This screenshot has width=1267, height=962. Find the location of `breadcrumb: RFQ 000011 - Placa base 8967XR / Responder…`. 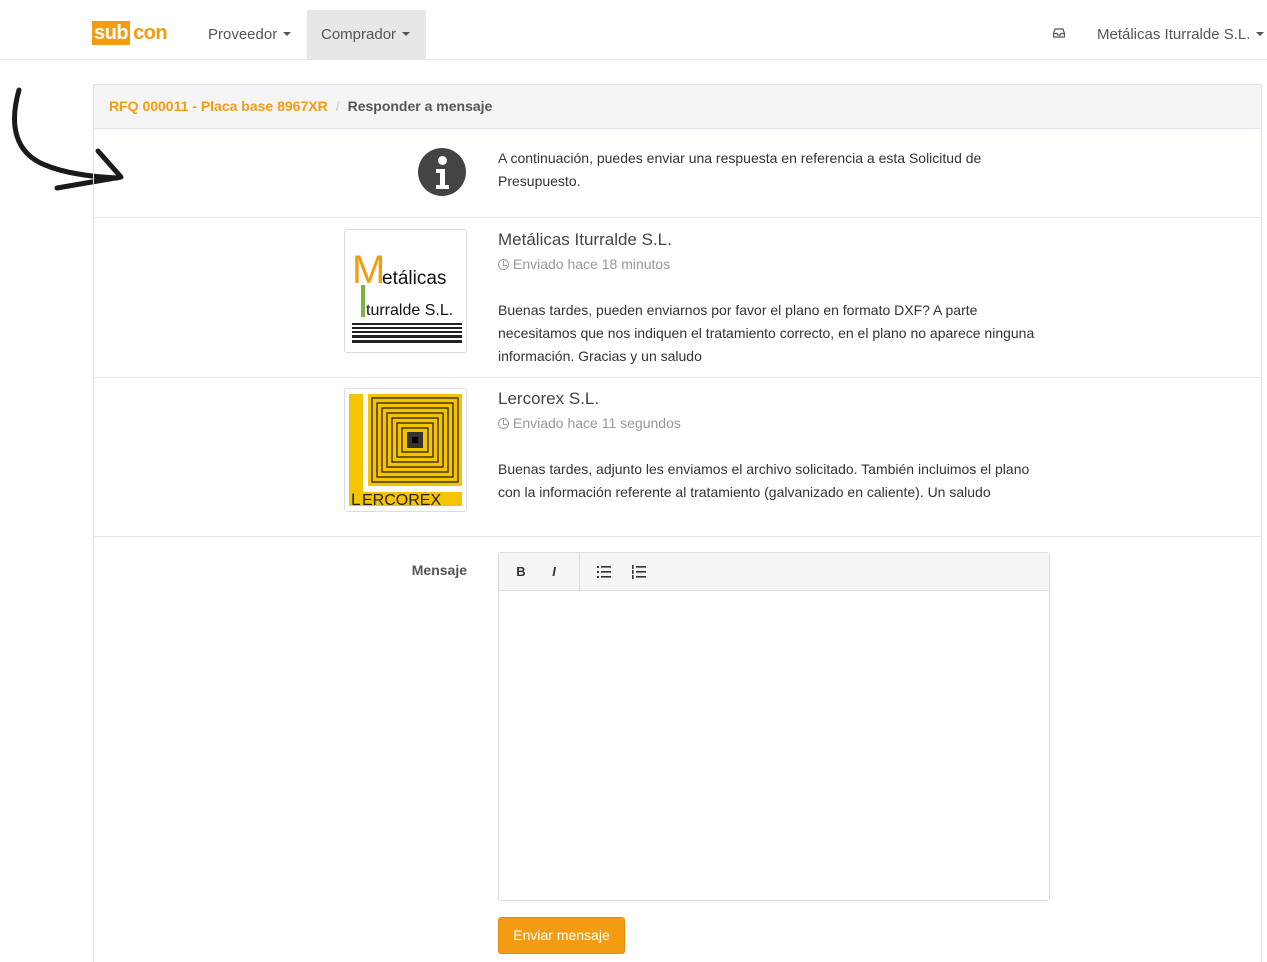

breadcrumb: RFQ 000011 - Placa base 8967XR / Responder… is located at coordinates (677, 107).